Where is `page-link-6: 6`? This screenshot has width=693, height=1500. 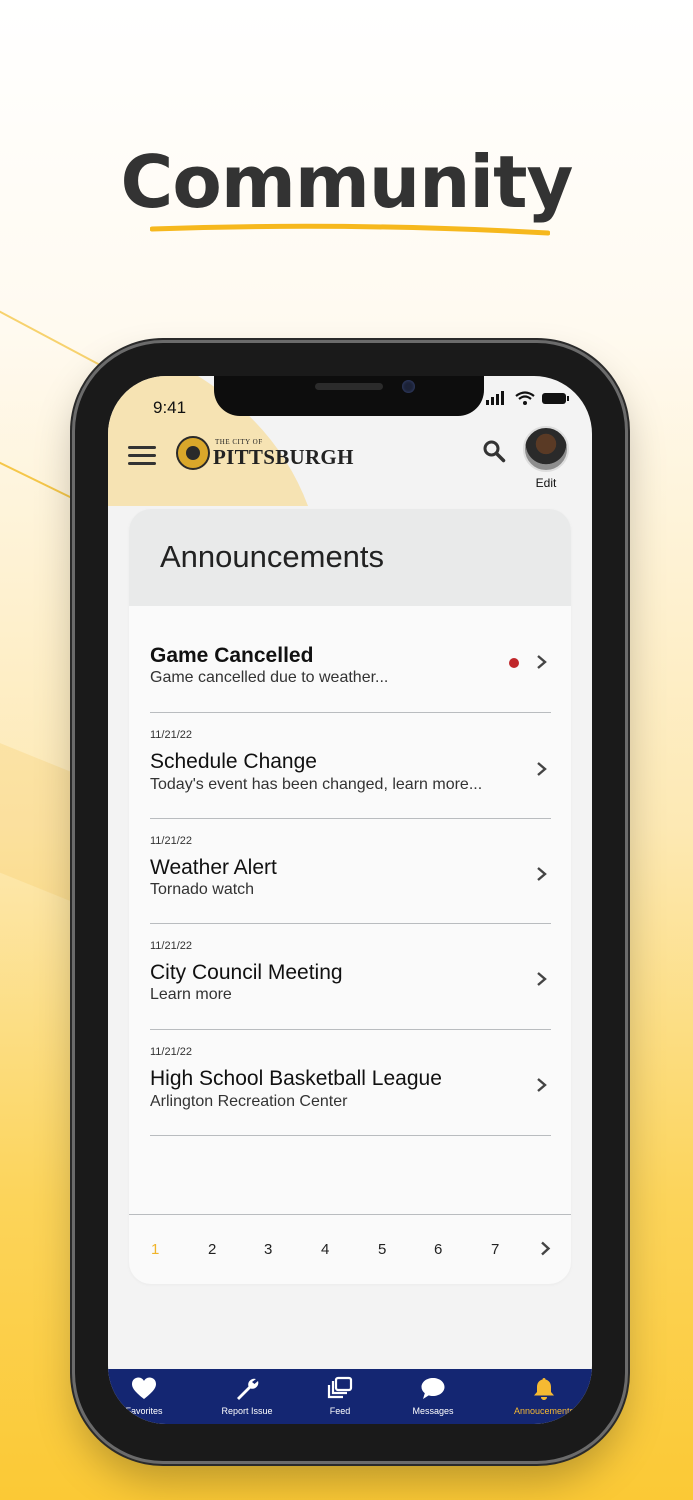
page-link-6: 6 is located at coordinates (438, 1249).